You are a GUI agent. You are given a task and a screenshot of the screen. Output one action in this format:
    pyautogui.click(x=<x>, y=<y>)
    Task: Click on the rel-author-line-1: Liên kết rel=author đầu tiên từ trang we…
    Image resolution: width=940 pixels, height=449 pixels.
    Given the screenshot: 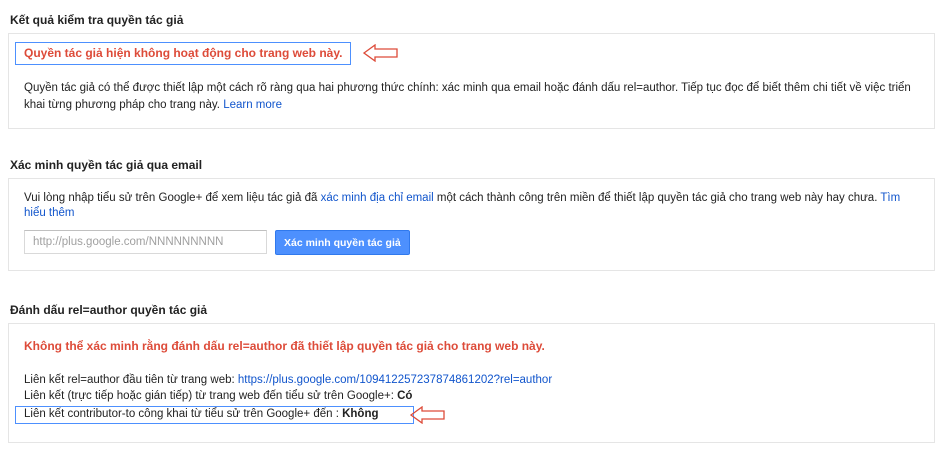 What is the action you would take?
    pyautogui.click(x=288, y=380)
    